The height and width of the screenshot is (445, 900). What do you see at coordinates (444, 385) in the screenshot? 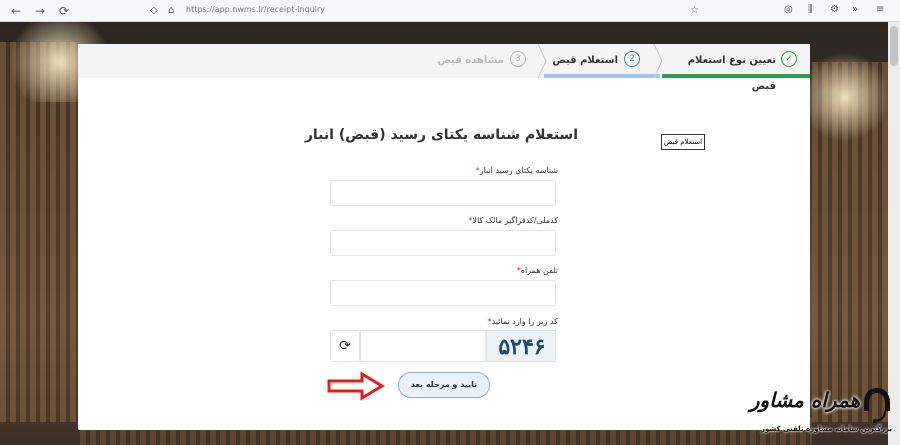
I see `submit-next-button: تایید و مرحله بعد` at bounding box center [444, 385].